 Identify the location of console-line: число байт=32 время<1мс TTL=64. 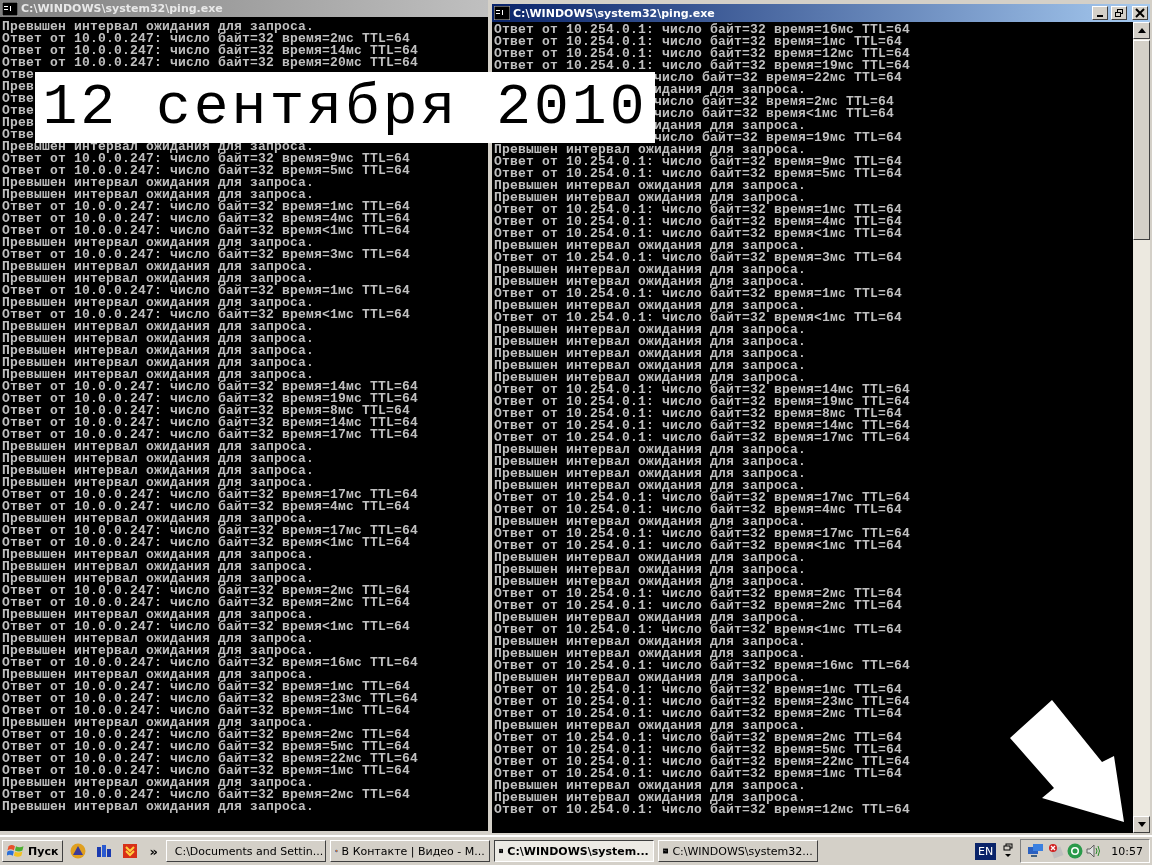
(774, 114).